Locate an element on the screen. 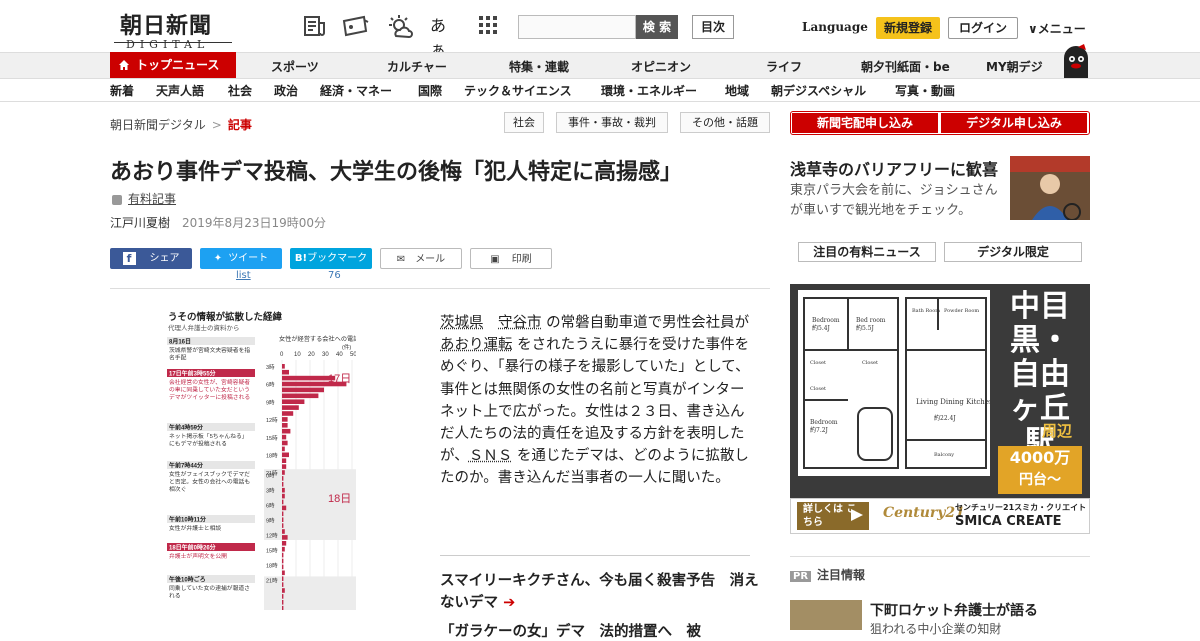  digital-subscribe-button: デジタル申し込み is located at coordinates (1014, 123).